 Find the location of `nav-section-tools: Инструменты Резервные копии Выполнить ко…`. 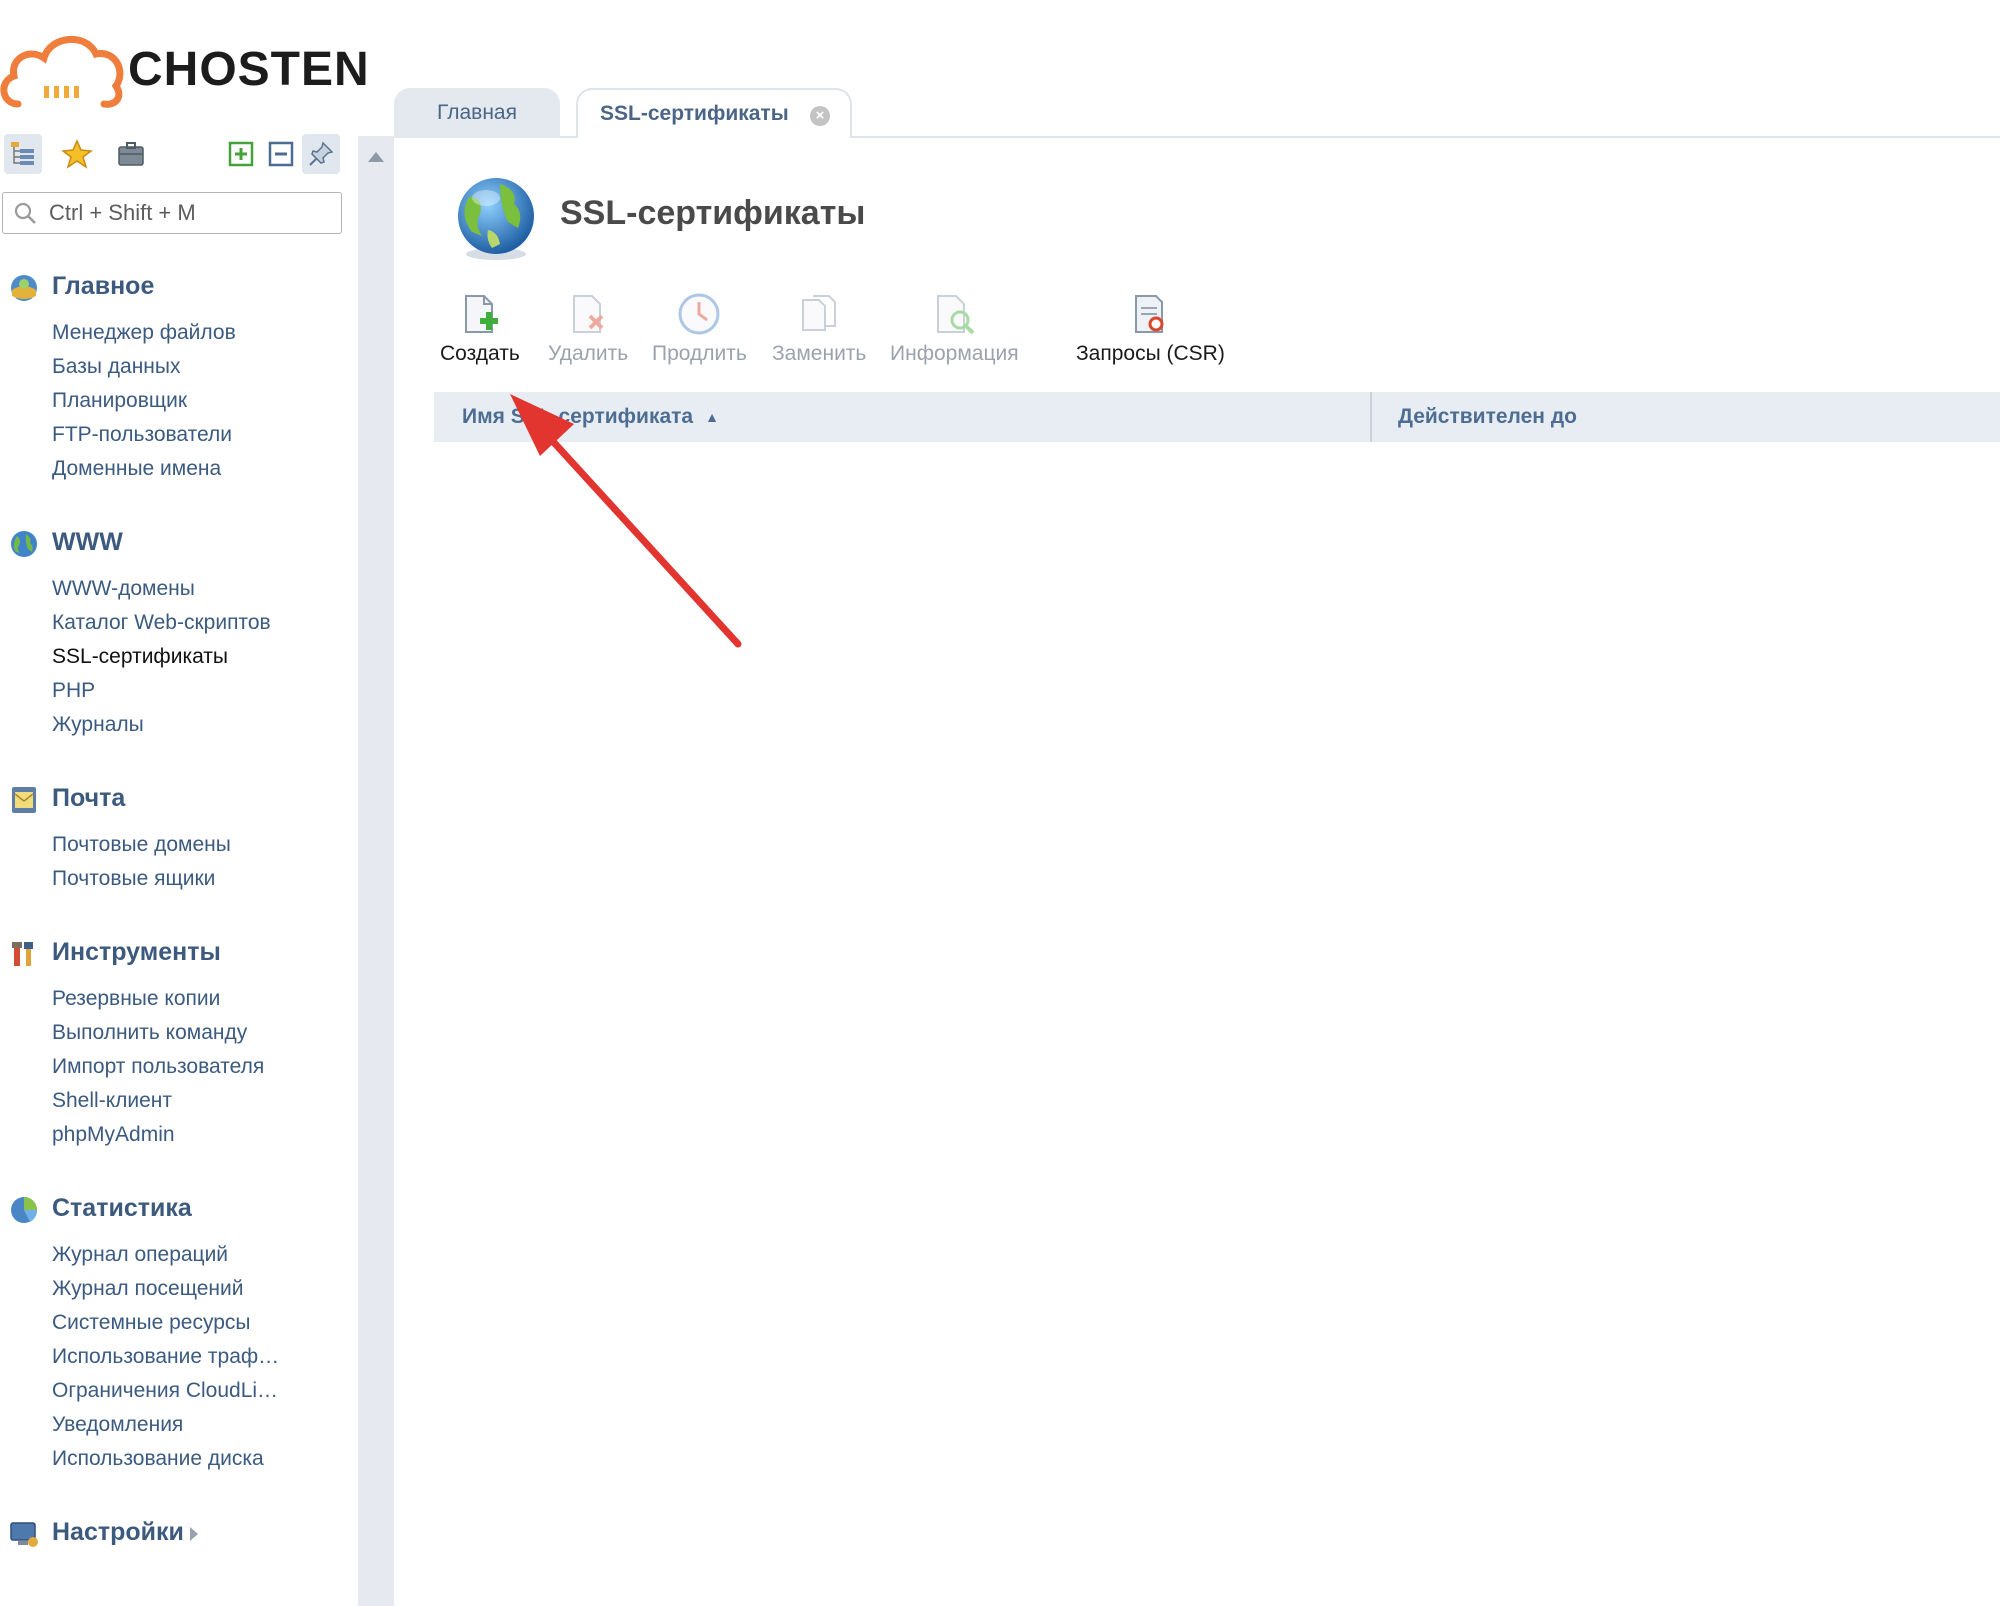

nav-section-tools: Инструменты Резервные копии Выполнить ко… is located at coordinates (175, 1043).